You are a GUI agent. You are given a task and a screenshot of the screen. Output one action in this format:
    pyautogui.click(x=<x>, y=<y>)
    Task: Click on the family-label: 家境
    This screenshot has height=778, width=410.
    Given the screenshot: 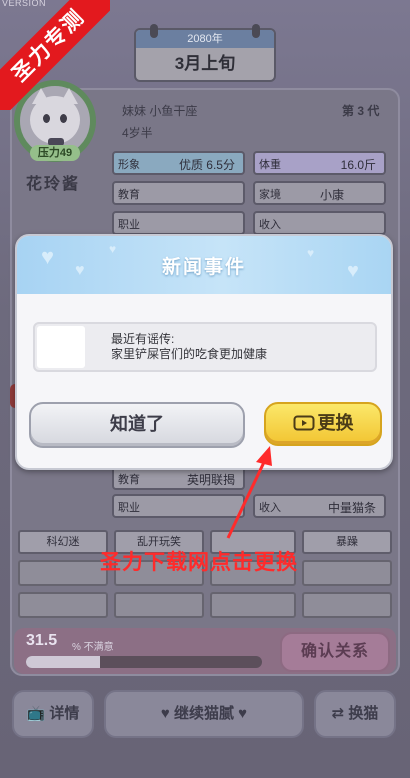 What is the action you would take?
    pyautogui.click(x=270, y=195)
    